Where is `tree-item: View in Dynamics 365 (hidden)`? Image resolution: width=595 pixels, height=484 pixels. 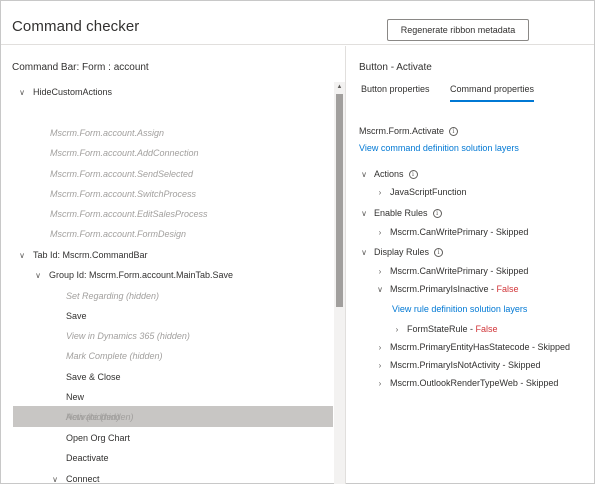 tree-item: View in Dynamics 365 (hidden) is located at coordinates (128, 336).